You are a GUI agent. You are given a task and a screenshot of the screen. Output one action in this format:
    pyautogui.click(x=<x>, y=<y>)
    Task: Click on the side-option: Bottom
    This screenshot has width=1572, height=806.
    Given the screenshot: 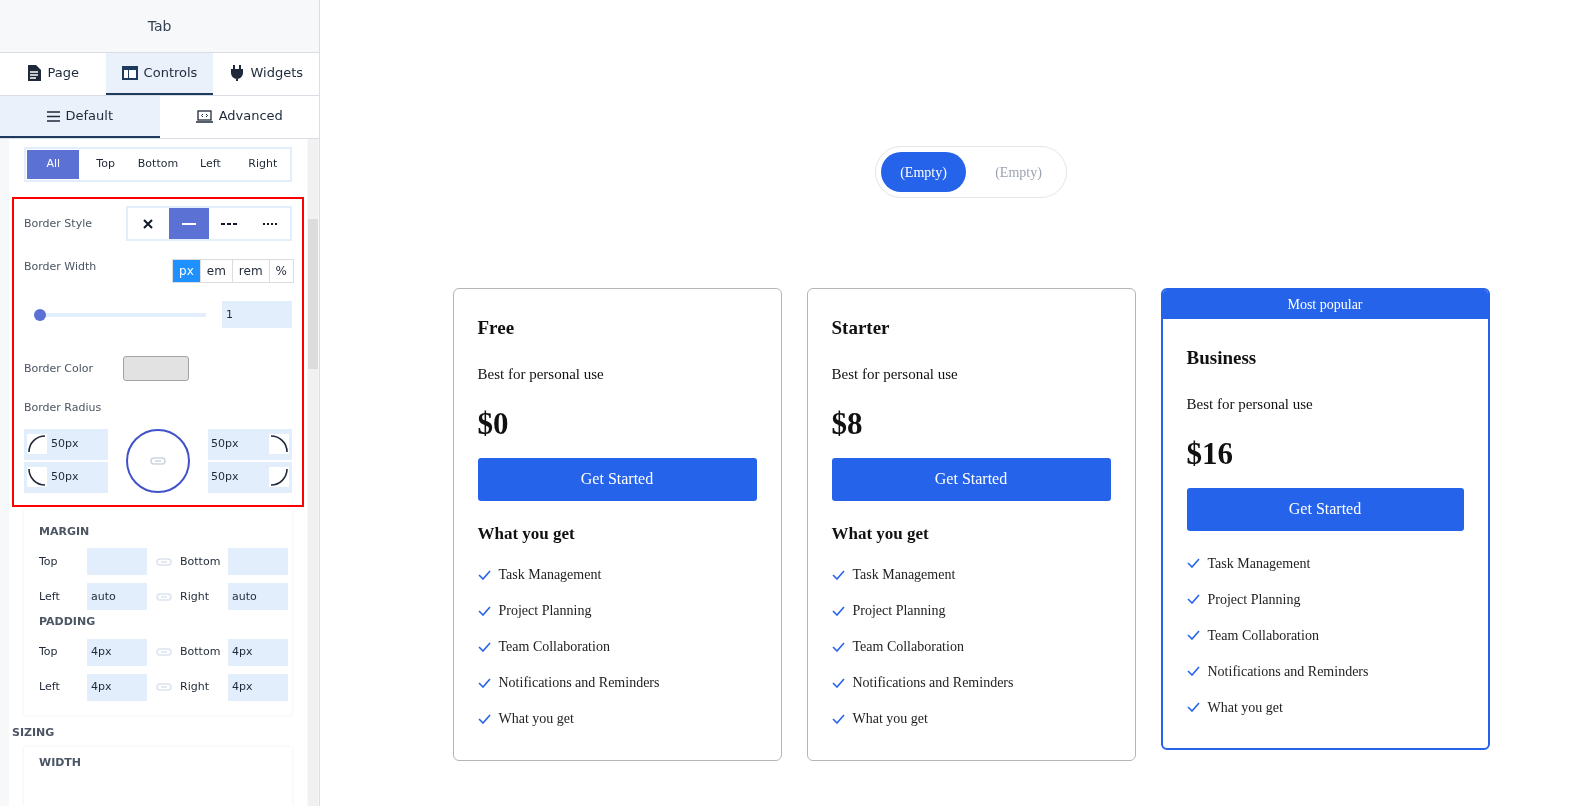 What is the action you would take?
    pyautogui.click(x=158, y=165)
    